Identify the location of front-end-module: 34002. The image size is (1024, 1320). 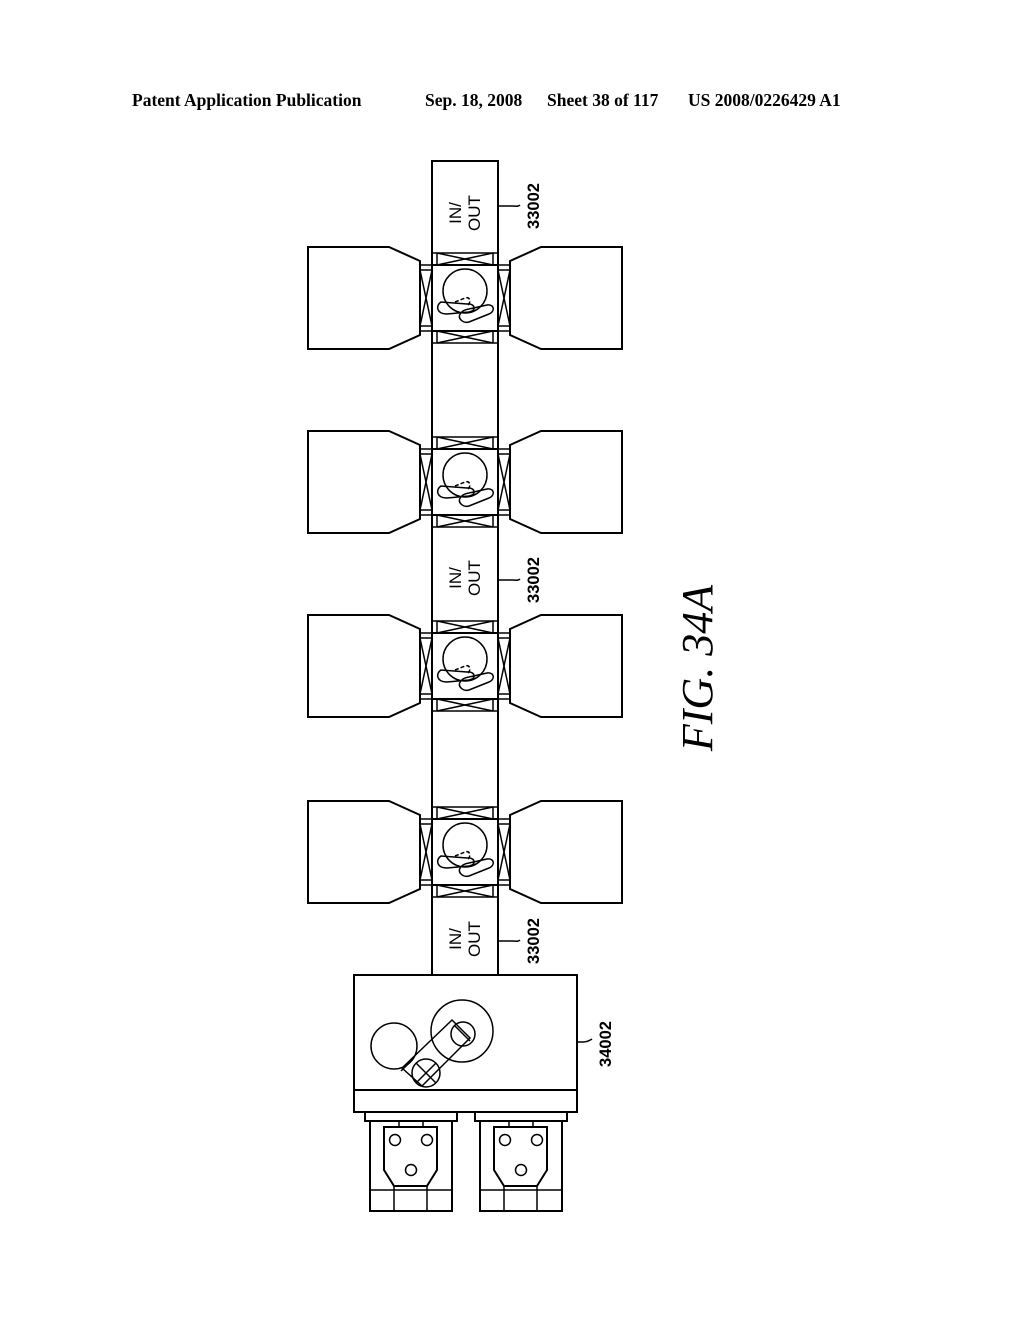
(484, 1043).